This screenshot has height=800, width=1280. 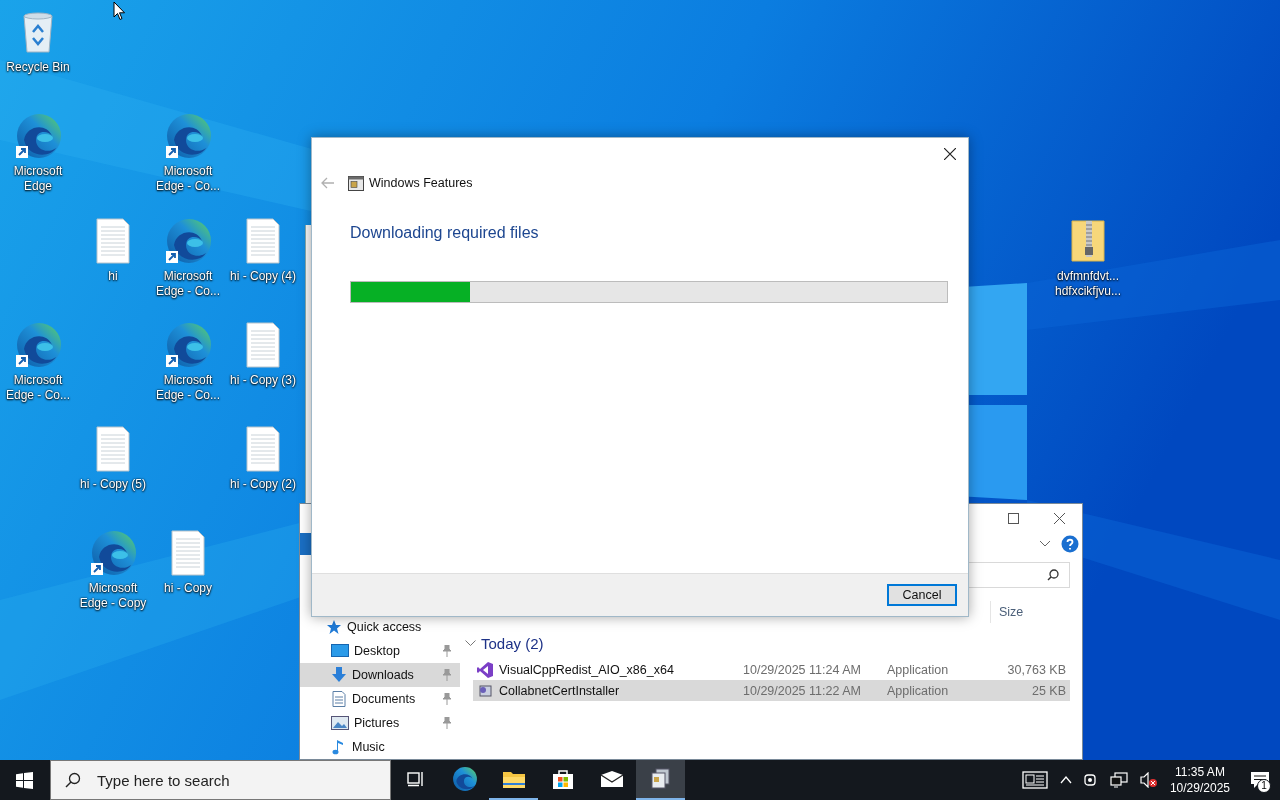 I want to click on clock-date: 10/29/2025, so click(x=1199, y=788).